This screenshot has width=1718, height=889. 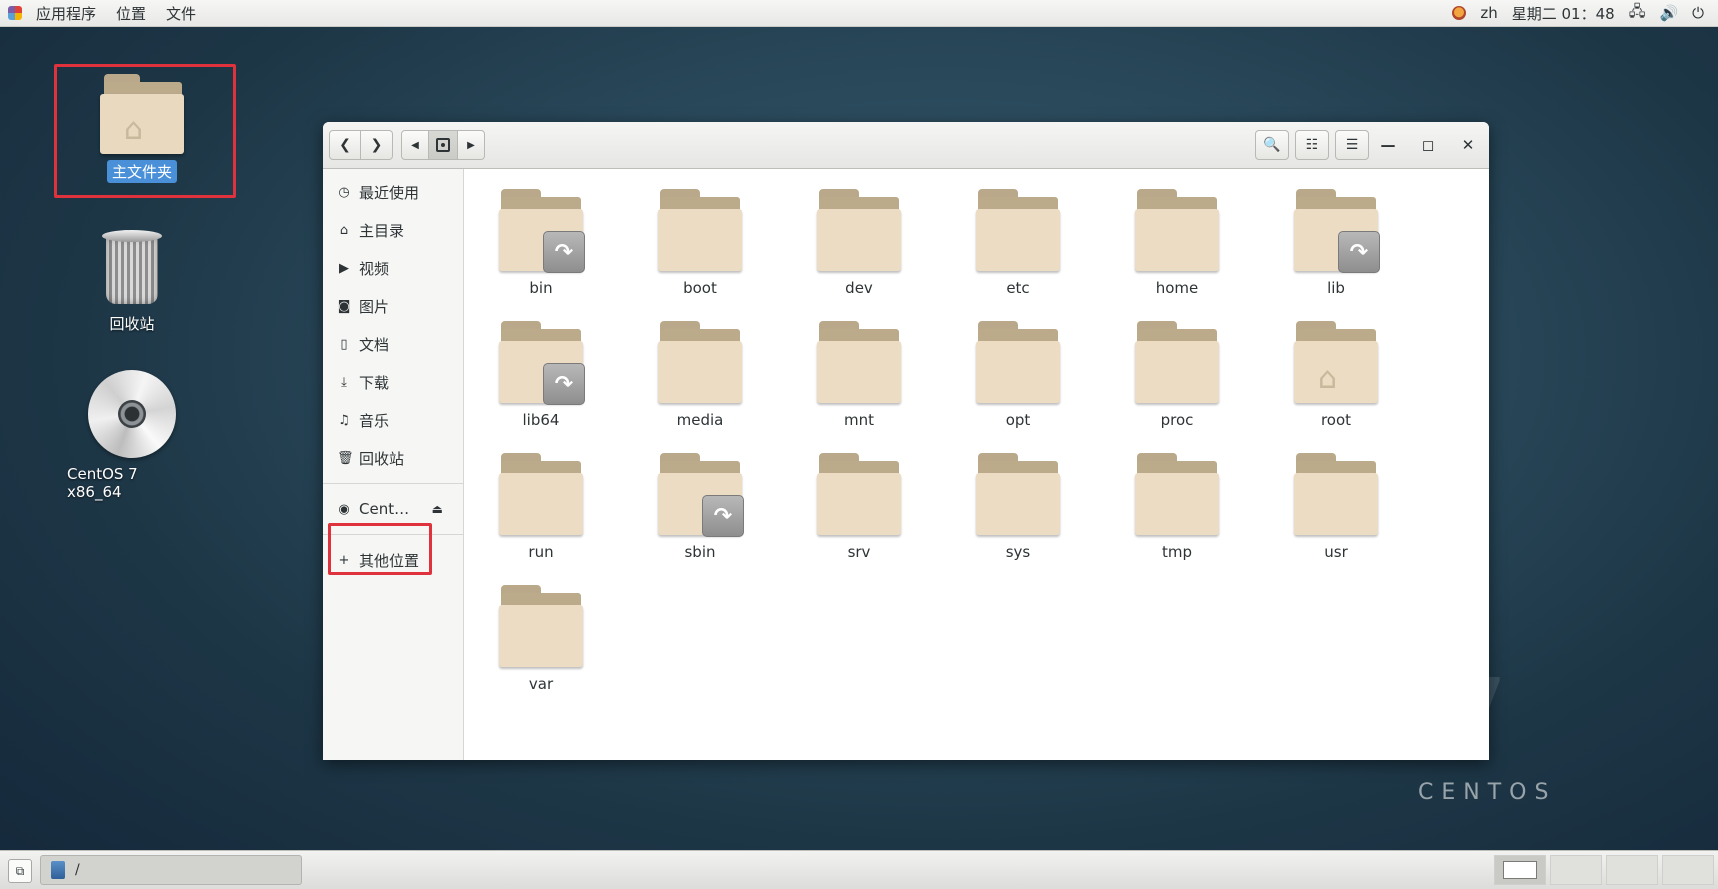 I want to click on path-scroll-right-button: ▶, so click(x=471, y=145).